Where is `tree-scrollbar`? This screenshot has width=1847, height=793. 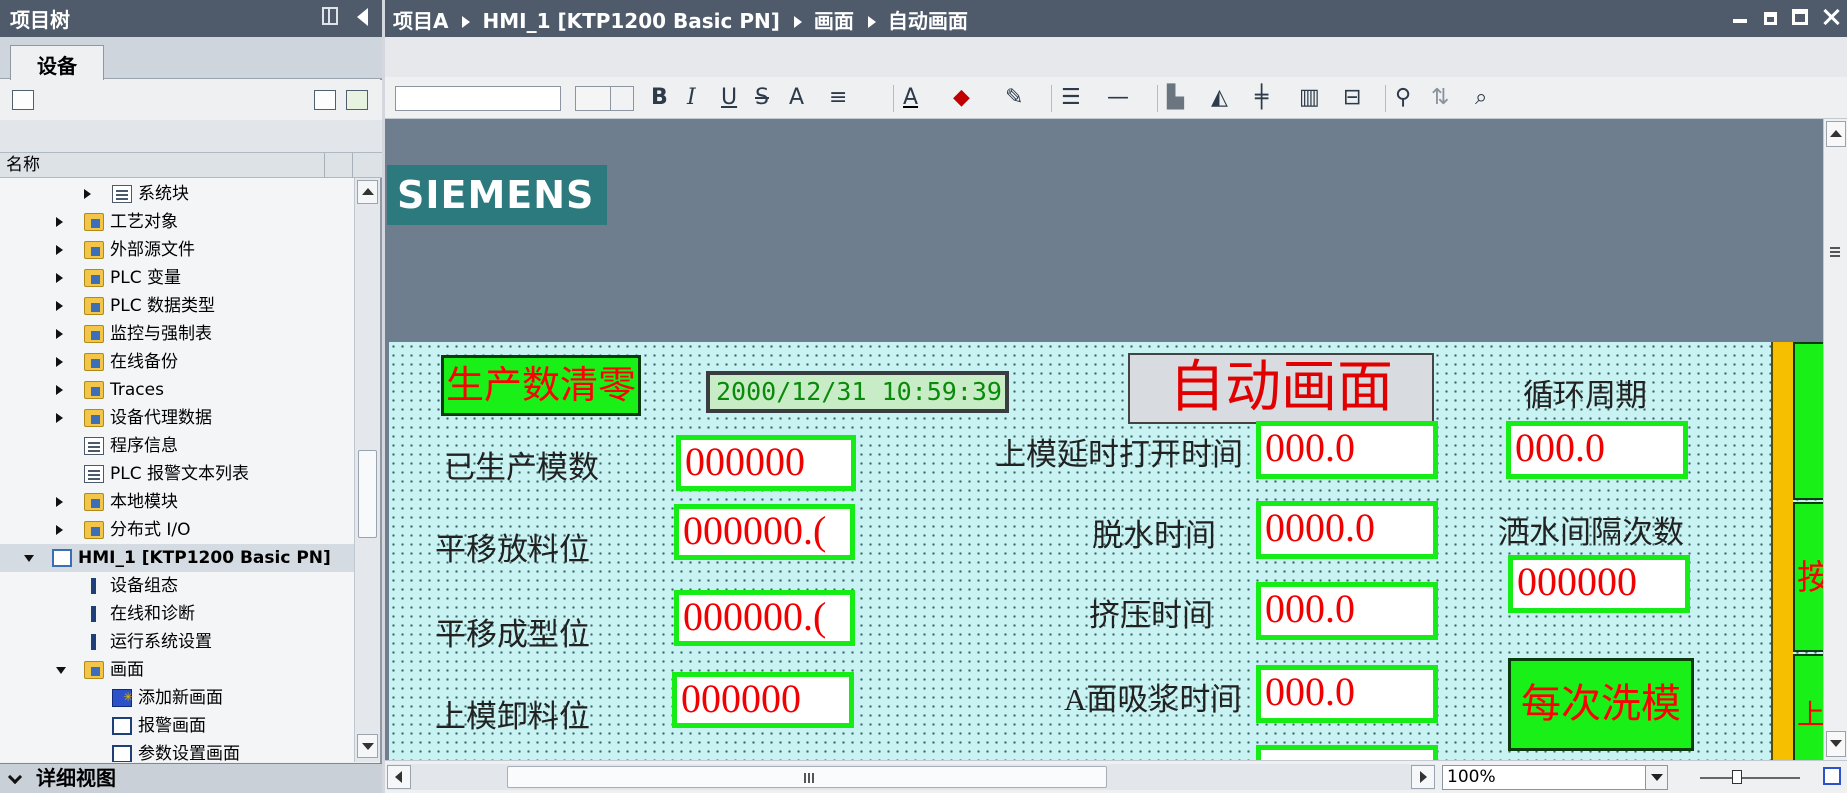
tree-scrollbar is located at coordinates (367, 470).